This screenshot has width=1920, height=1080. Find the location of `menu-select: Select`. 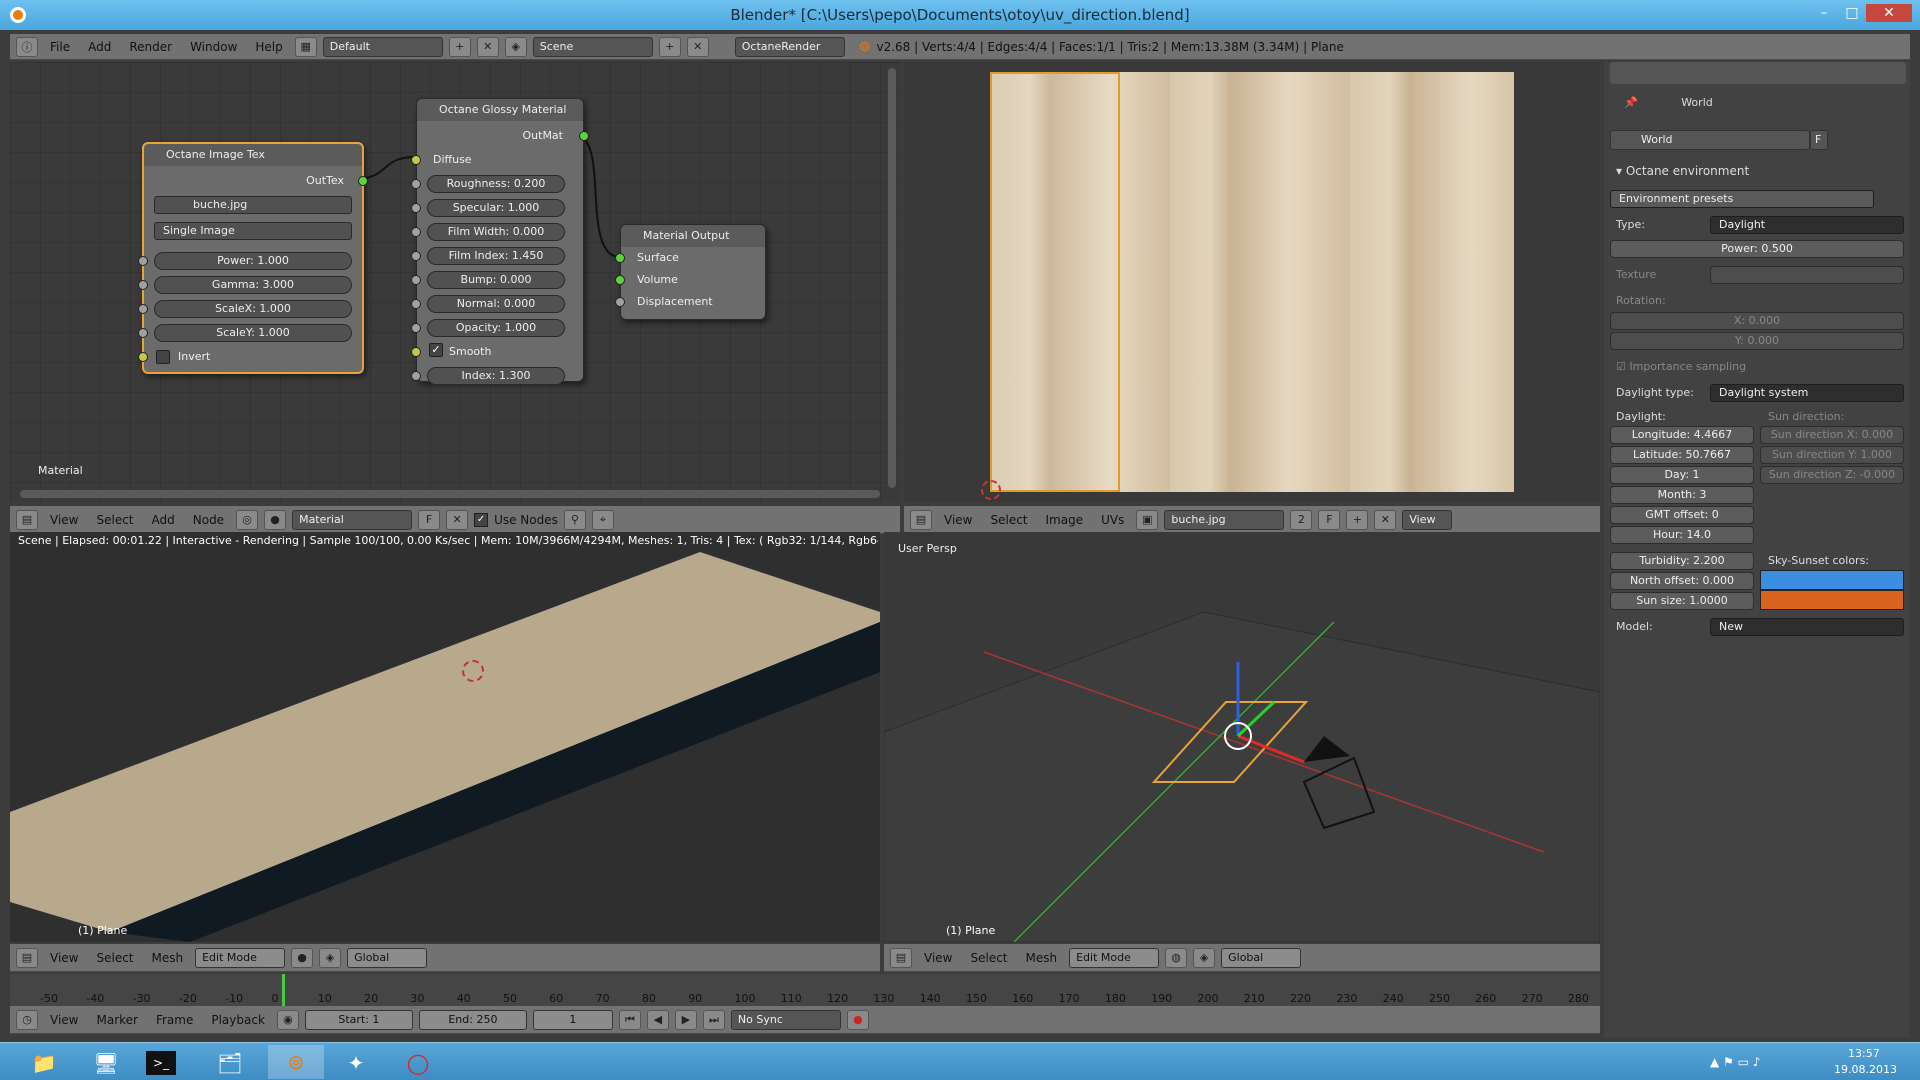

menu-select: Select is located at coordinates (114, 520).